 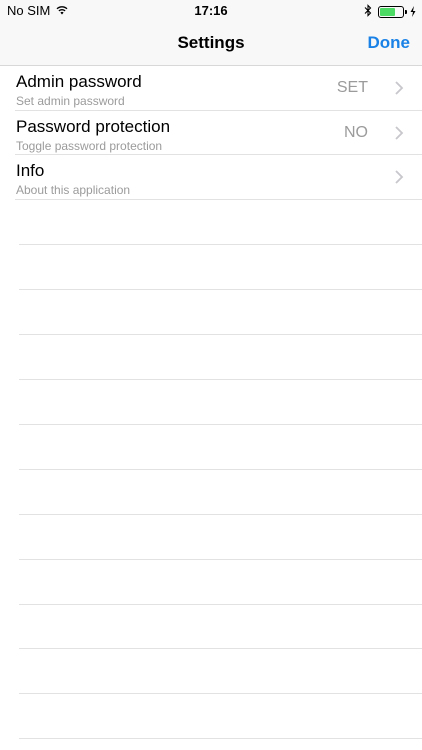 I want to click on row-value: NO, so click(x=356, y=132).